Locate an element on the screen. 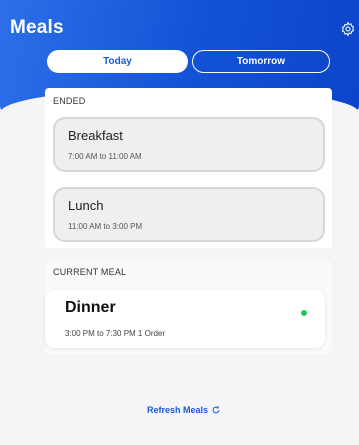 The width and height of the screenshot is (359, 445). meal-card-breakfast: Breakfast 7:00 AM to 11:00 AM is located at coordinates (189, 144).